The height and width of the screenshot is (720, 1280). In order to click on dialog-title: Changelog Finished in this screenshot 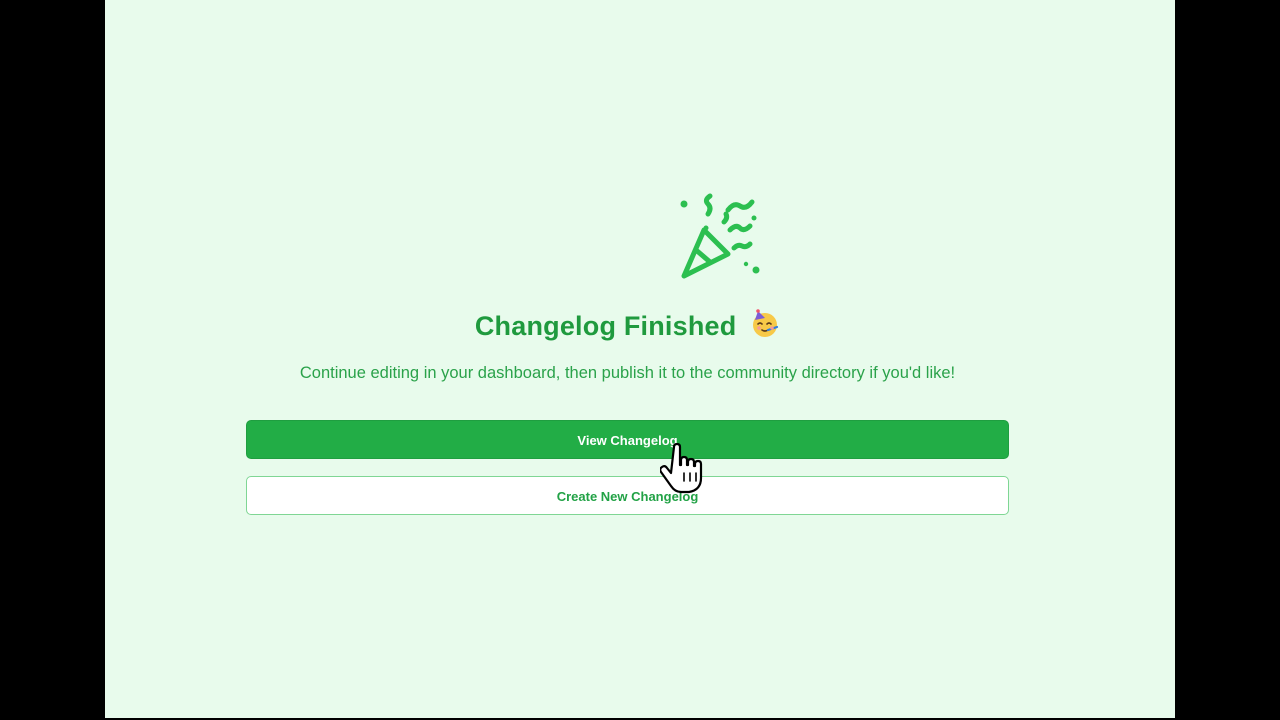, I will do `click(627, 325)`.